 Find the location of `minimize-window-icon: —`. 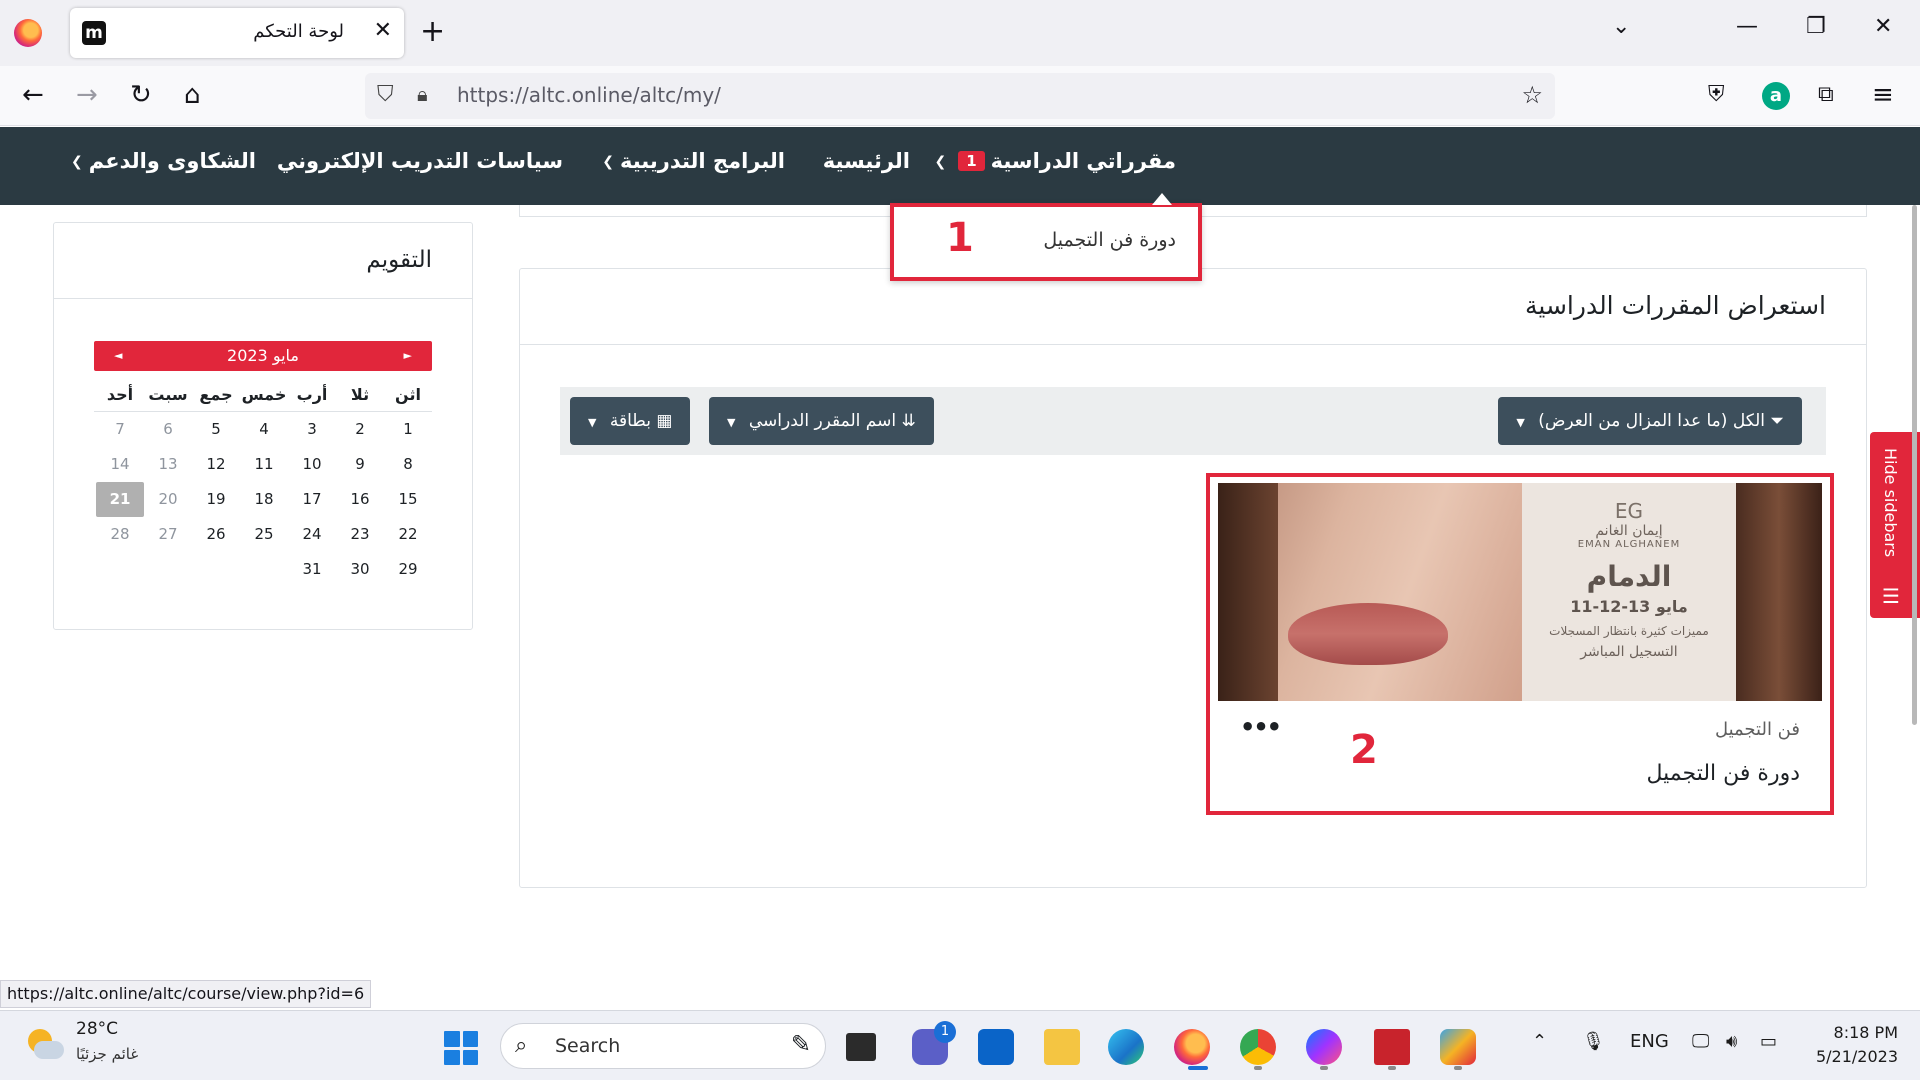

minimize-window-icon: — is located at coordinates (1747, 26).